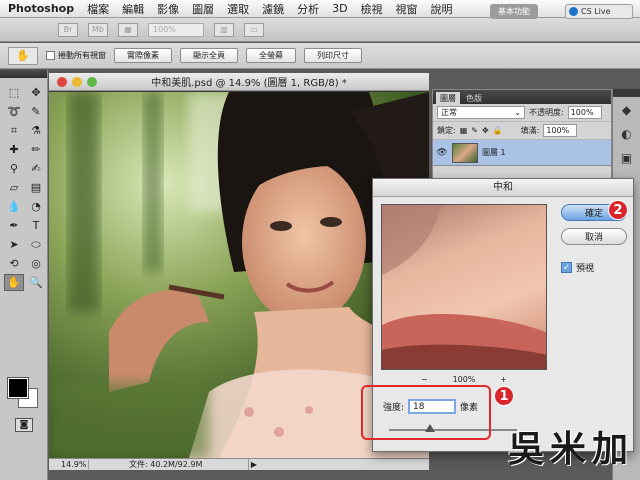 The height and width of the screenshot is (480, 640). Describe the element at coordinates (449, 112) in the screenshot. I see `blend-mode-value: 正常` at that location.